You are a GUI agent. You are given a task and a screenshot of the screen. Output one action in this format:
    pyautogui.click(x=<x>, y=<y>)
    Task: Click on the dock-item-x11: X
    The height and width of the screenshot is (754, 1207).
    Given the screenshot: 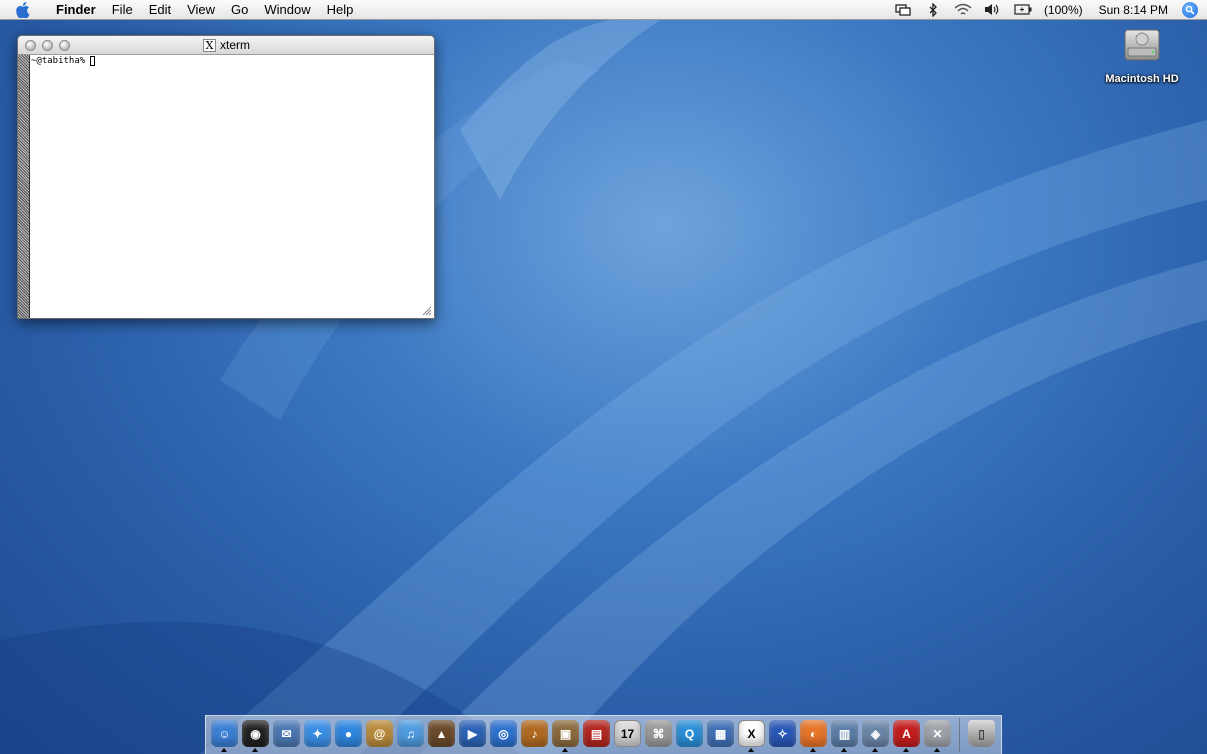 What is the action you would take?
    pyautogui.click(x=751, y=735)
    